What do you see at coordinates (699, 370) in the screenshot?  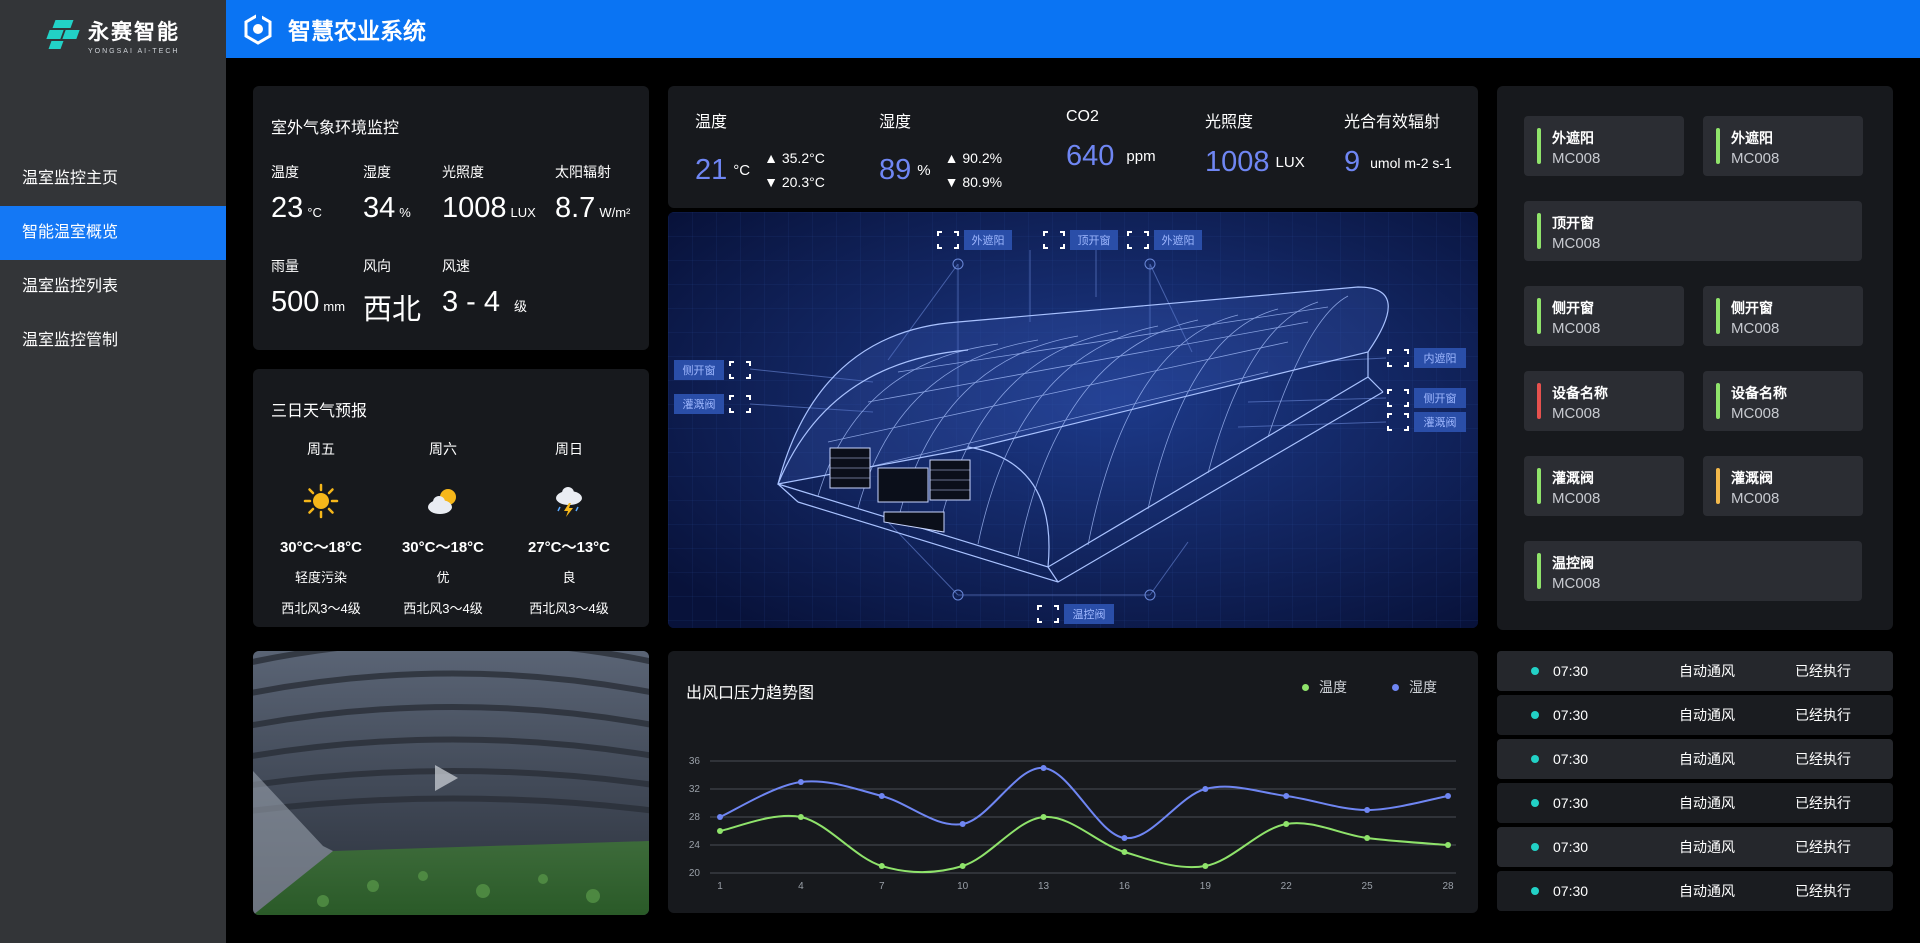 I see `tag-side-window-left: 侧开窗` at bounding box center [699, 370].